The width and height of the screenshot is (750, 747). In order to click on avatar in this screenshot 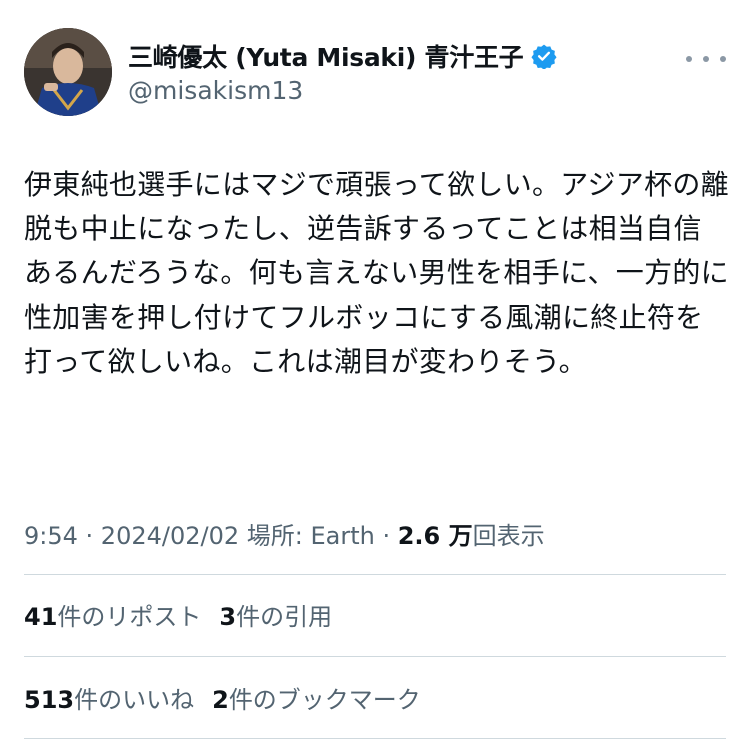, I will do `click(68, 72)`.